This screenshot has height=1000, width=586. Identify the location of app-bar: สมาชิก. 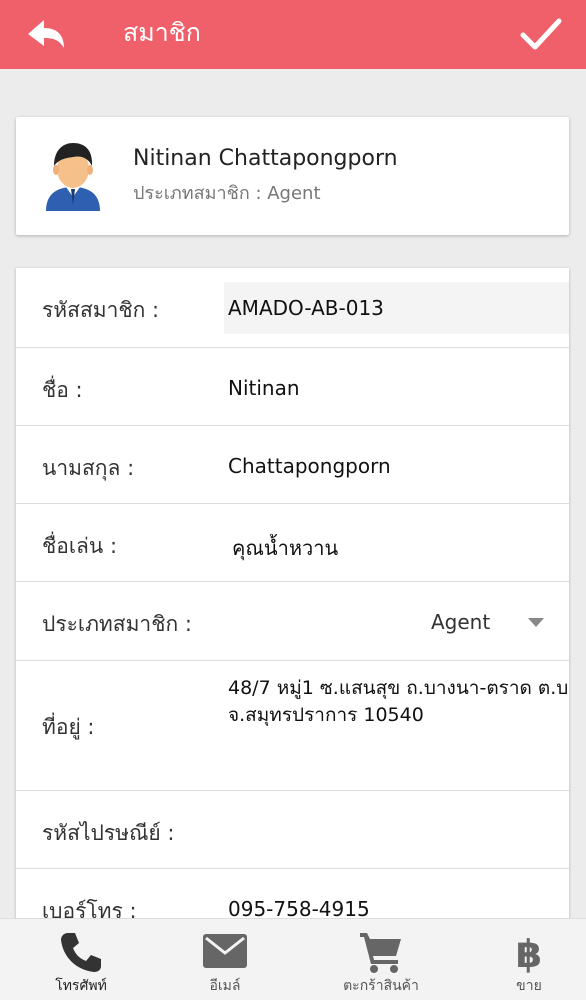
(293, 34).